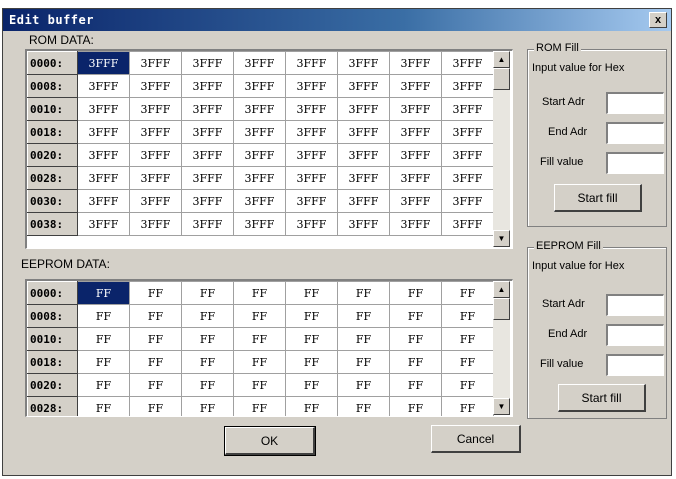 The image size is (676, 479). What do you see at coordinates (635, 103) in the screenshot?
I see `rom-start-adr-input` at bounding box center [635, 103].